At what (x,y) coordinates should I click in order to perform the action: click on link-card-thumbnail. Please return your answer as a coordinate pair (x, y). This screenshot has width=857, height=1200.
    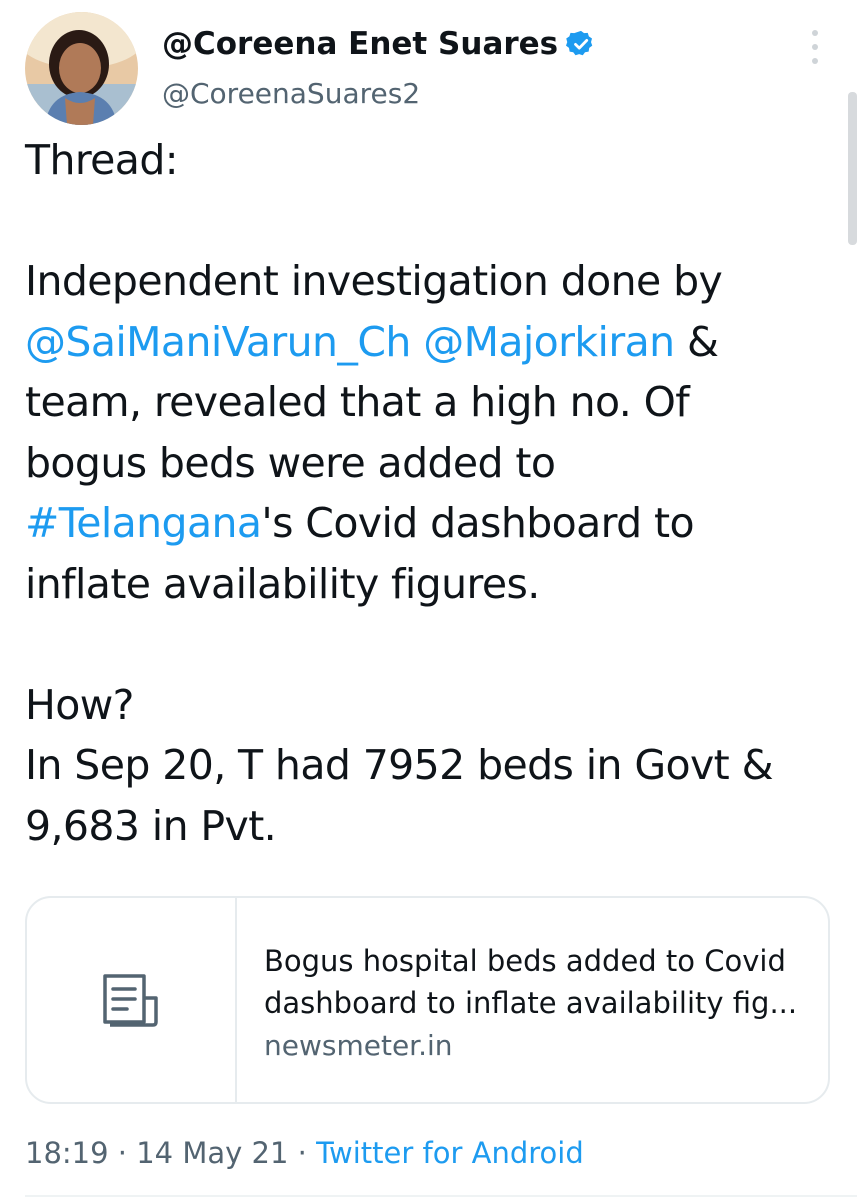
    Looking at the image, I should click on (132, 1000).